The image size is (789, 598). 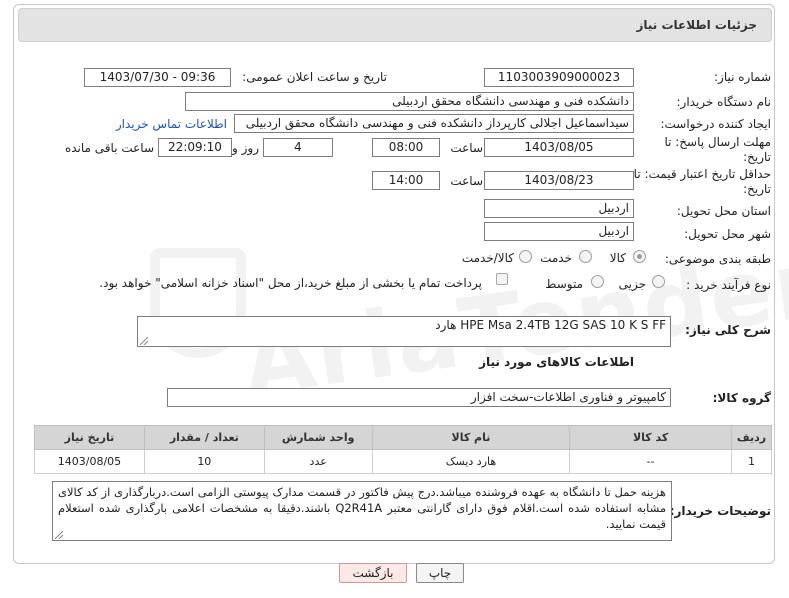 What do you see at coordinates (559, 208) in the screenshot?
I see `province-field: اردبیل` at bounding box center [559, 208].